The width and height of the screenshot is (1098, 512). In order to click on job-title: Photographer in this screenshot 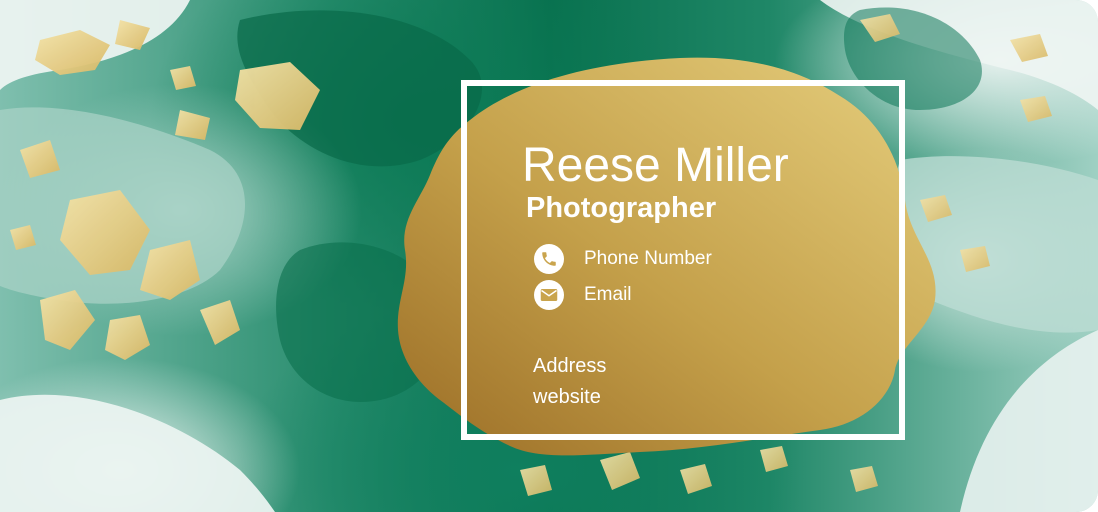, I will do `click(621, 208)`.